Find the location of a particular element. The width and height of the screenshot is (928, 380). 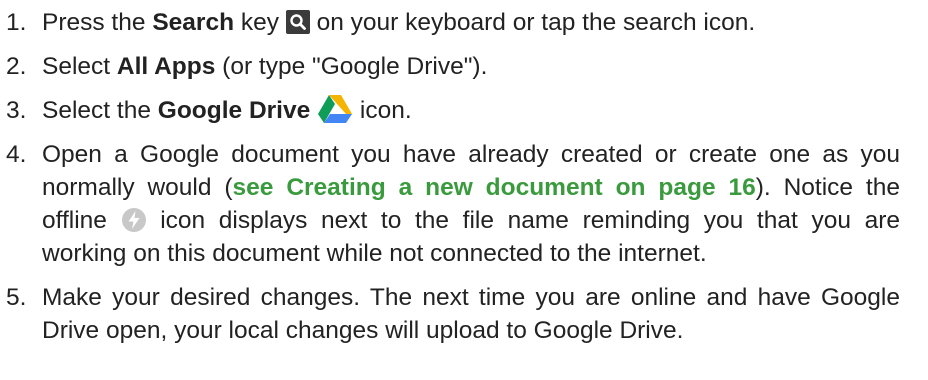

step-3: 3. Select the Google Drive icon. is located at coordinates (453, 110).